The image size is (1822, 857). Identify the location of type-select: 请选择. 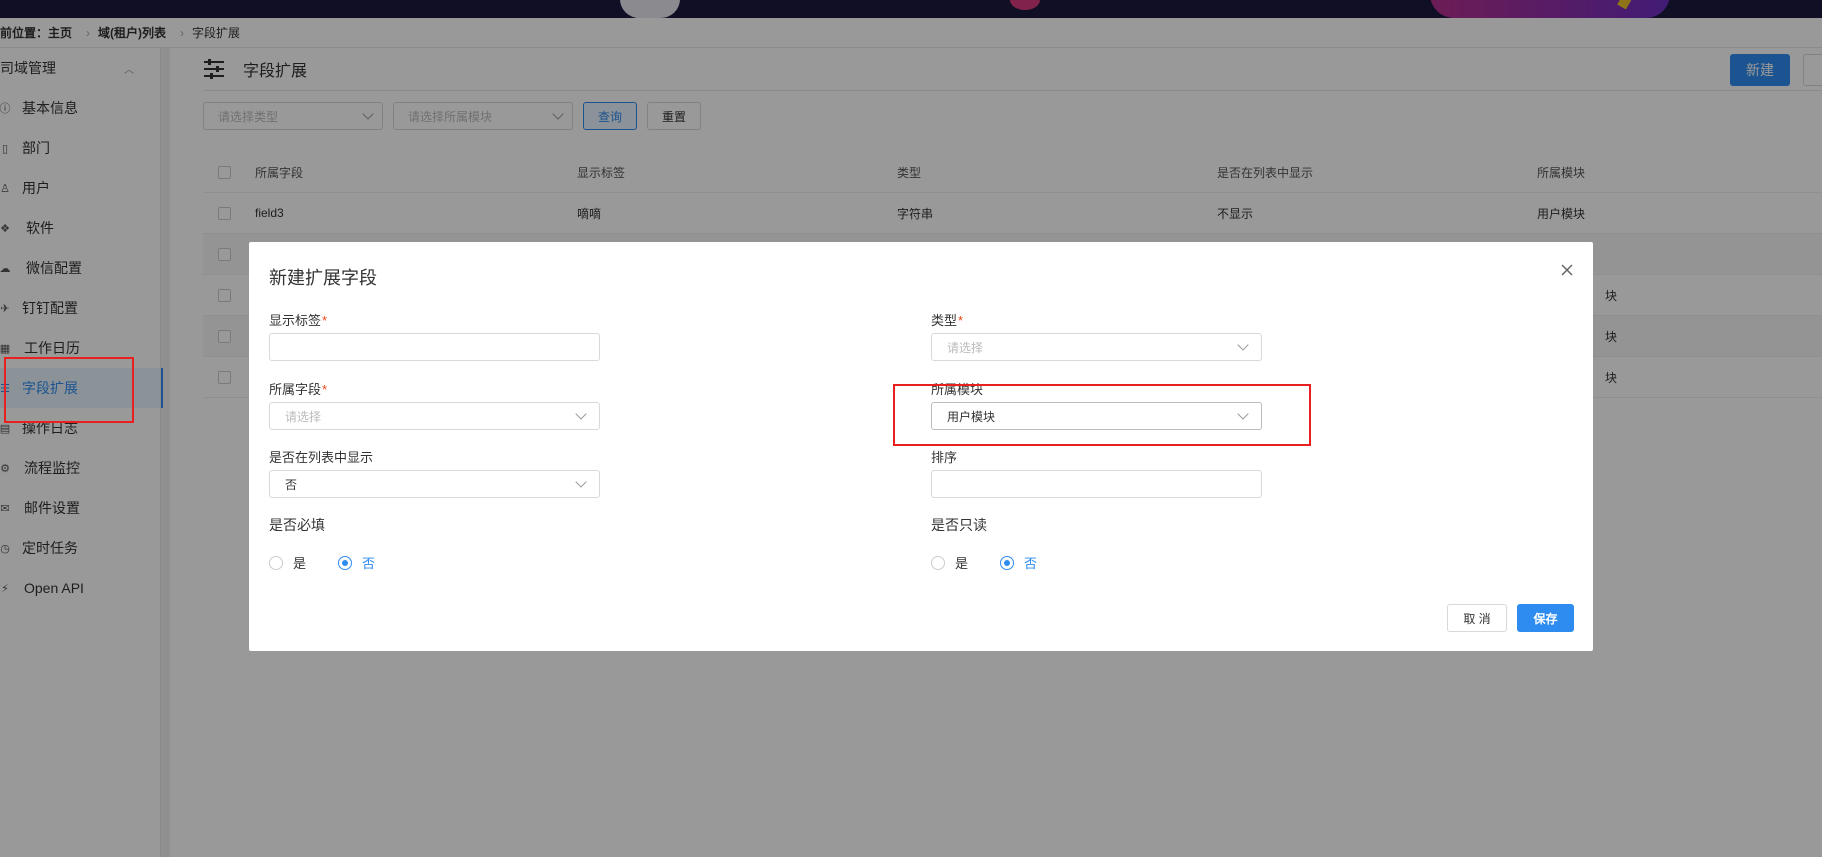
(1096, 347).